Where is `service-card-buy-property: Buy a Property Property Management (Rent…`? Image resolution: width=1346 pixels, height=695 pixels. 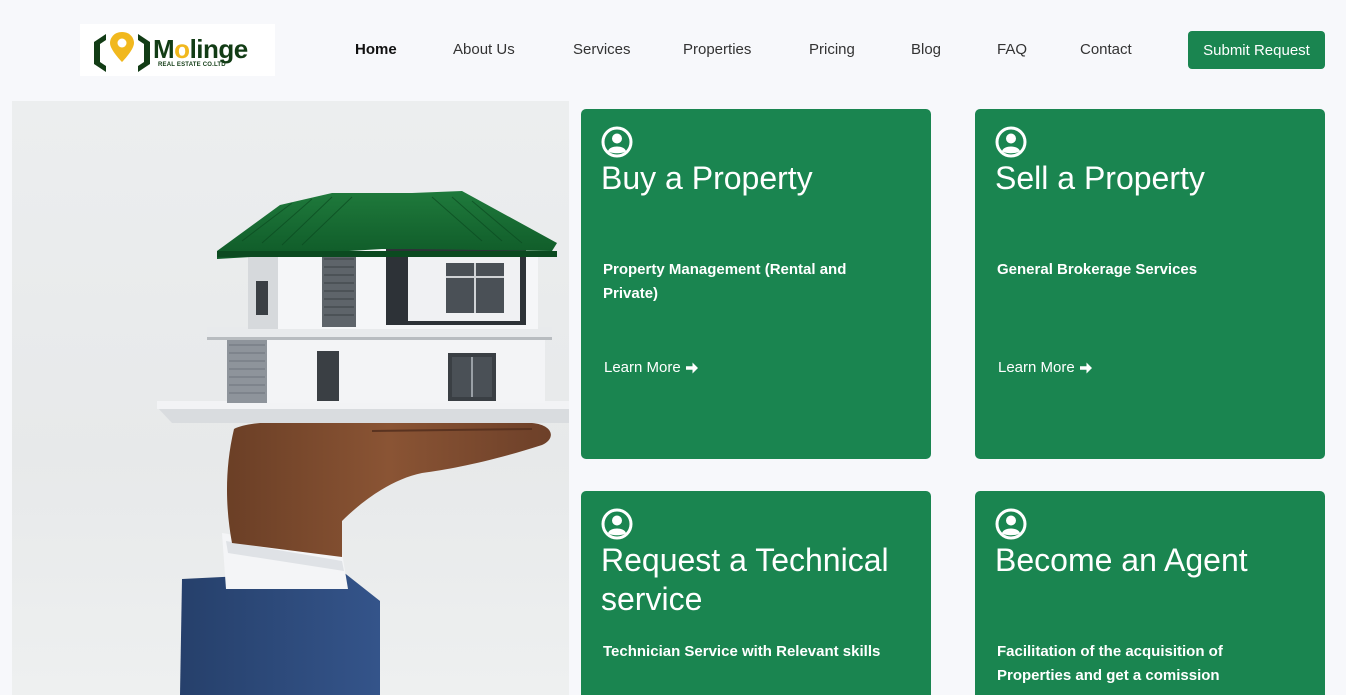
service-card-buy-property: Buy a Property Property Management (Rent… is located at coordinates (756, 284).